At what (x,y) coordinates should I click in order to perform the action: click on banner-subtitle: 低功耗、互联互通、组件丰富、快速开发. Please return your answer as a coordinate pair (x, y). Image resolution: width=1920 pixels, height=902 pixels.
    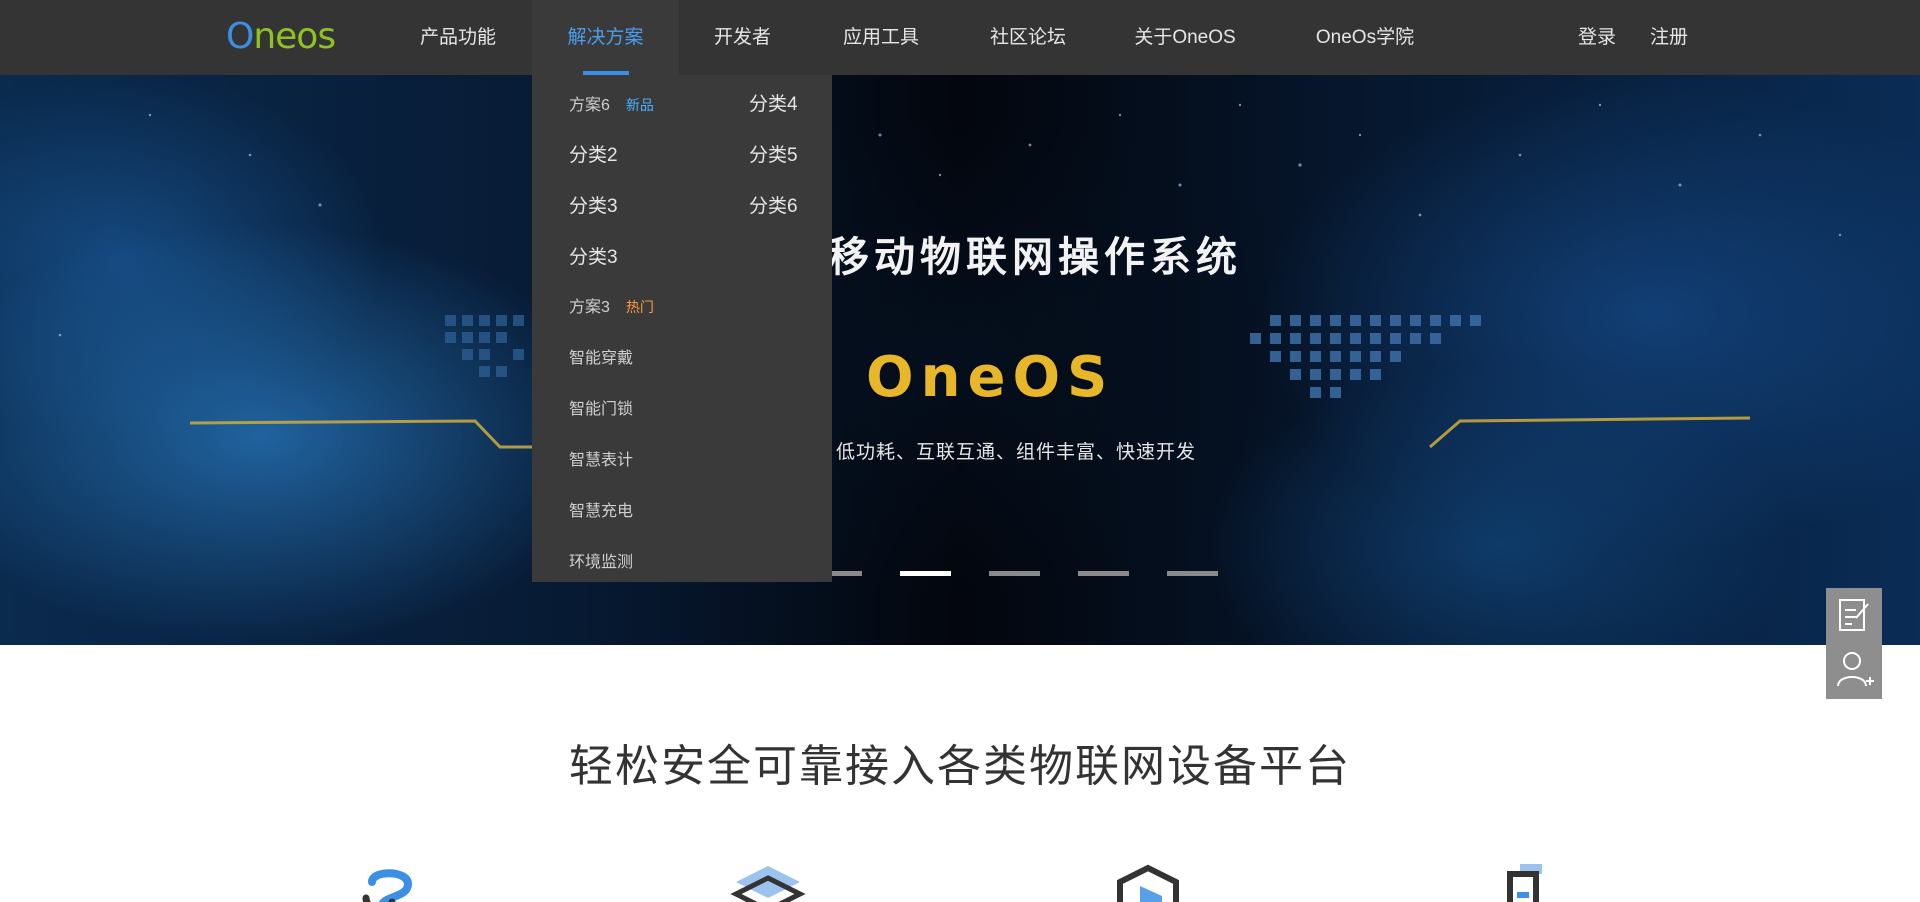
    Looking at the image, I should click on (1016, 452).